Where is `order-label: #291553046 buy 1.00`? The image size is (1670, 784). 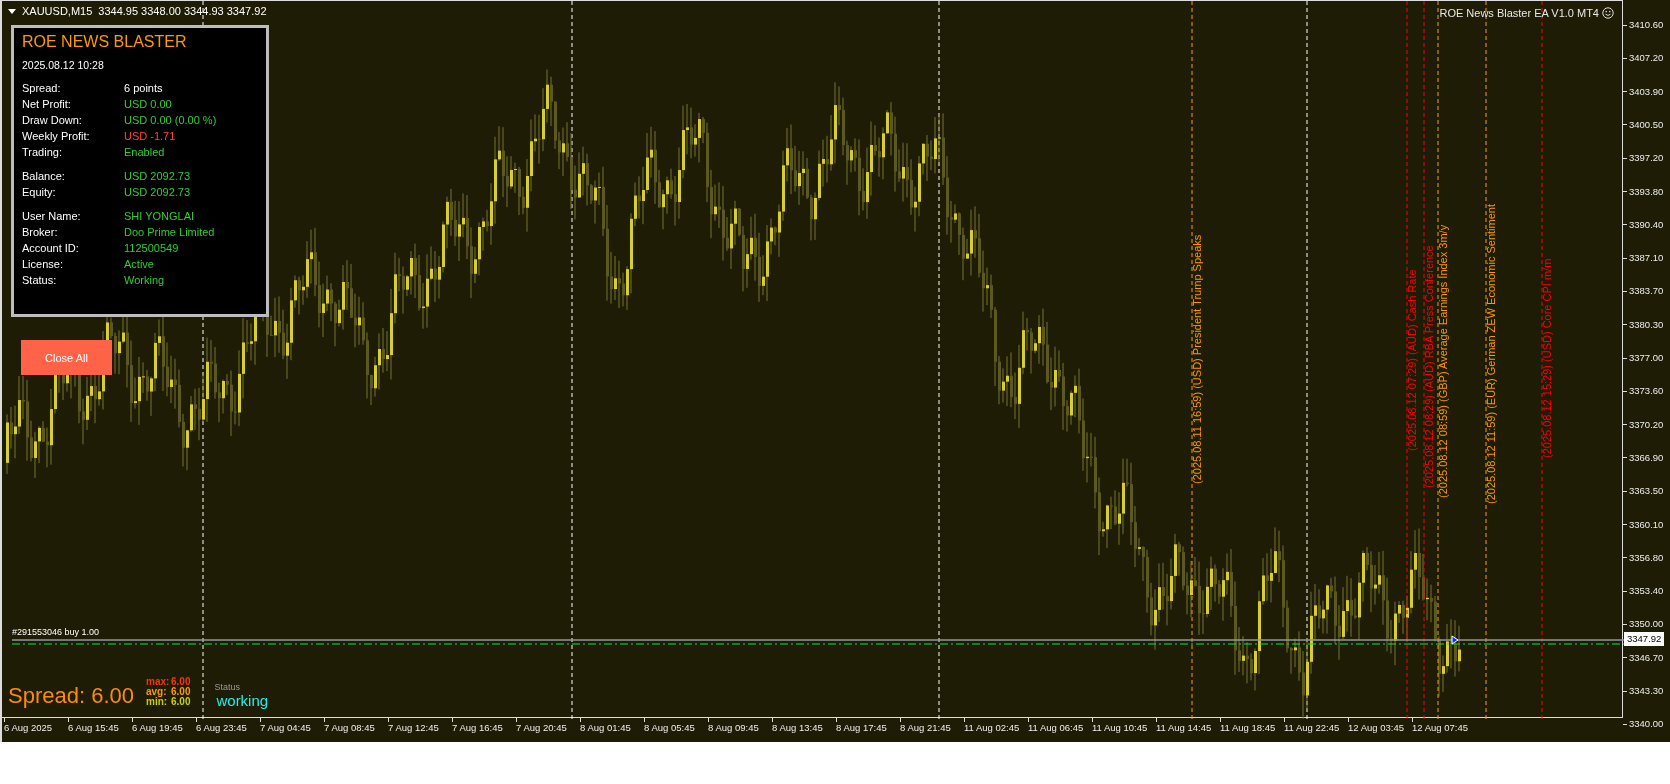 order-label: #291553046 buy 1.00 is located at coordinates (56, 632).